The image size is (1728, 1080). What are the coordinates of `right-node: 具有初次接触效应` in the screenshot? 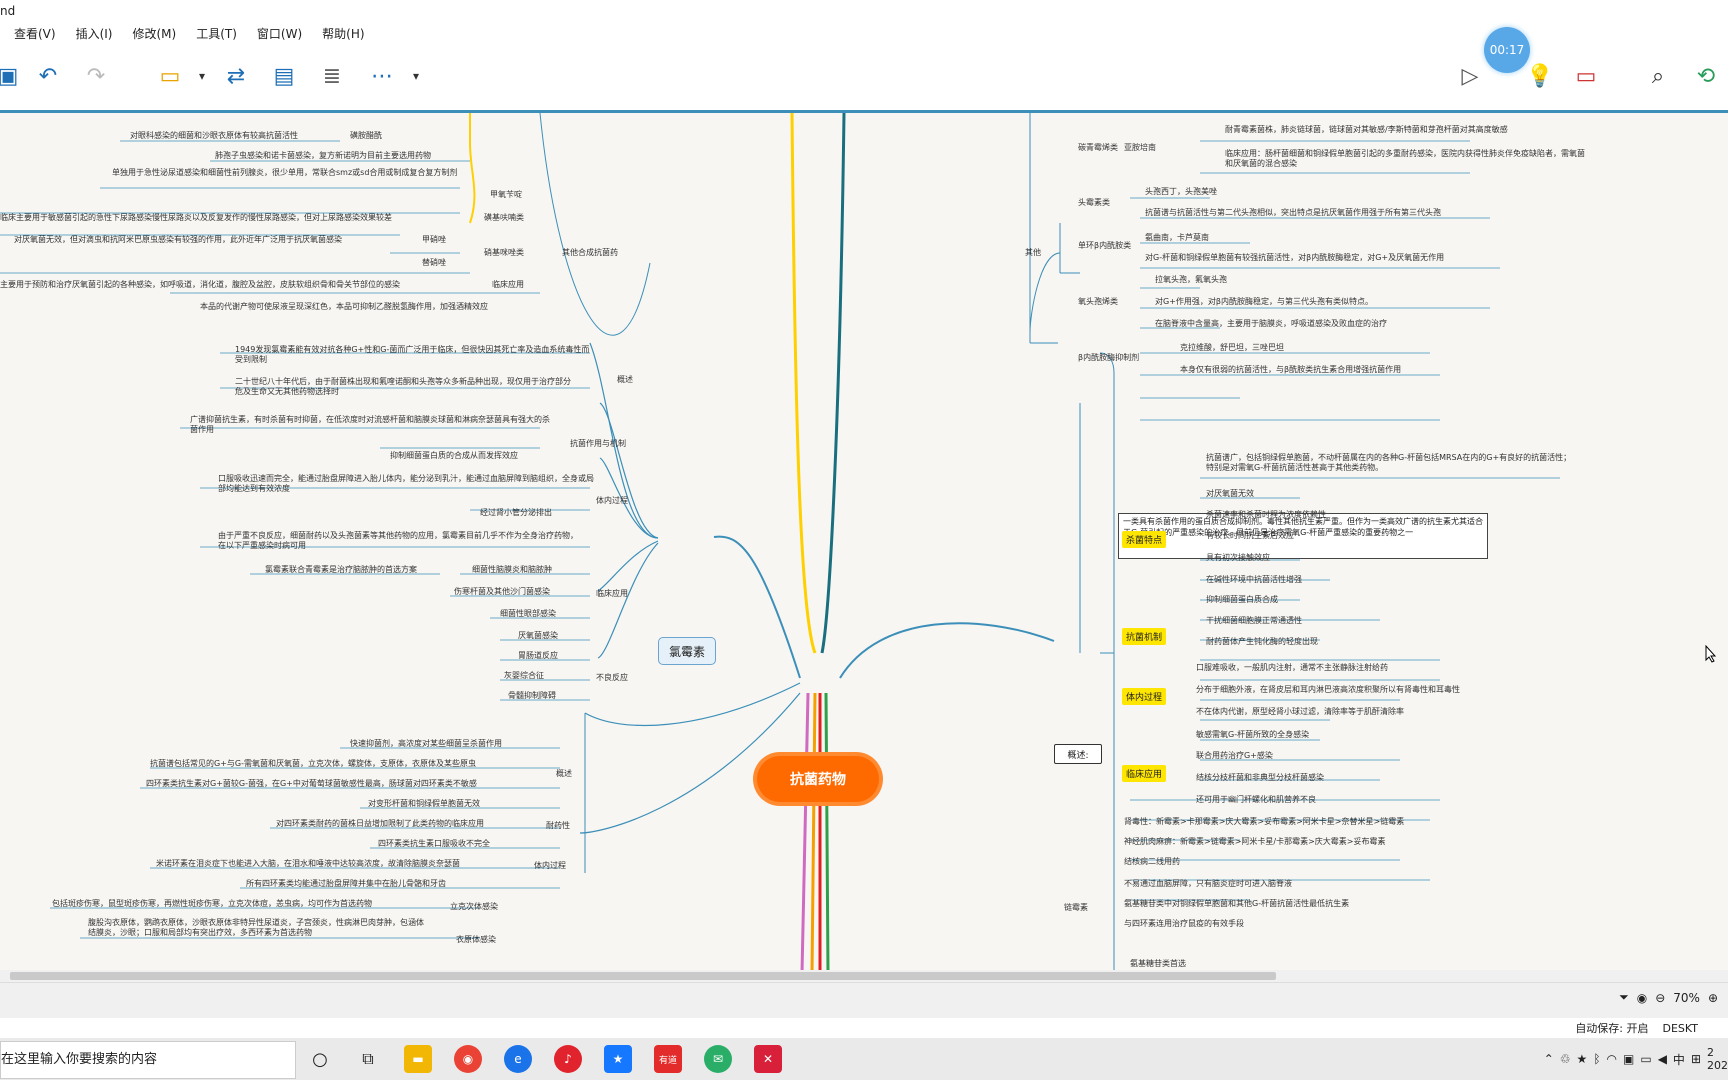 It's located at (1238, 558).